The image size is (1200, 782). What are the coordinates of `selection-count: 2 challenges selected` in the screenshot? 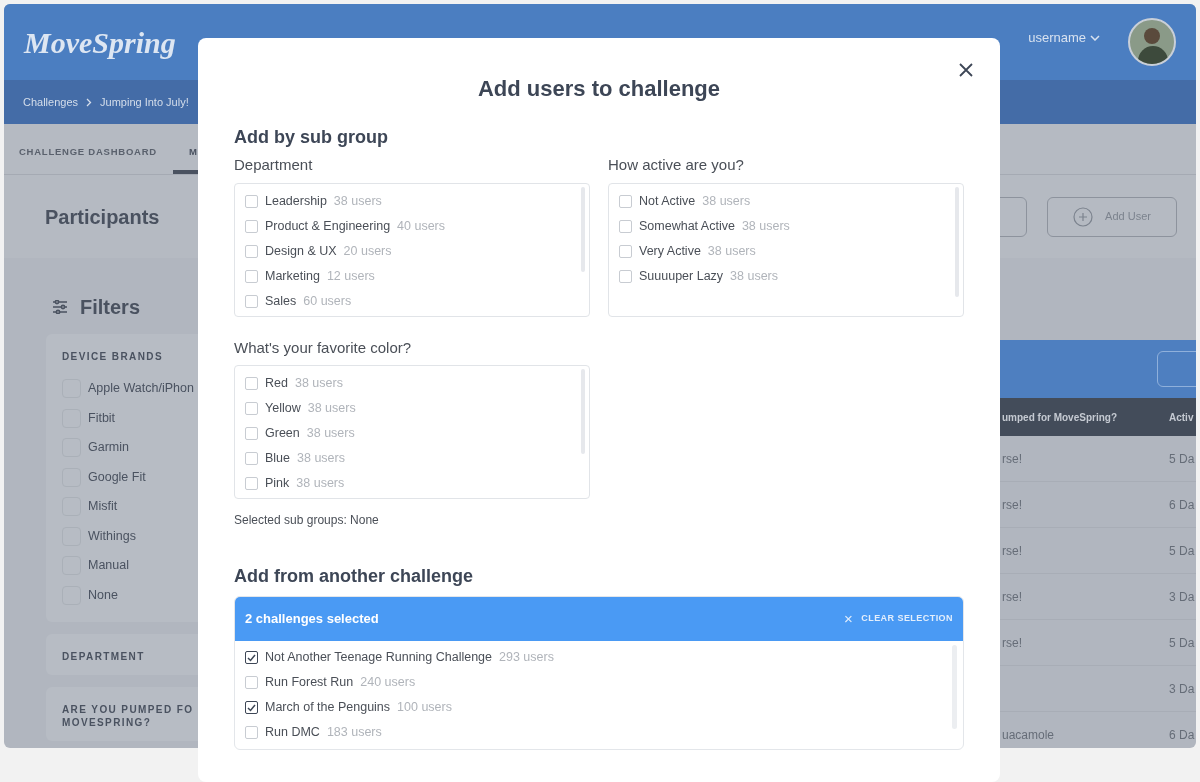 It's located at (312, 619).